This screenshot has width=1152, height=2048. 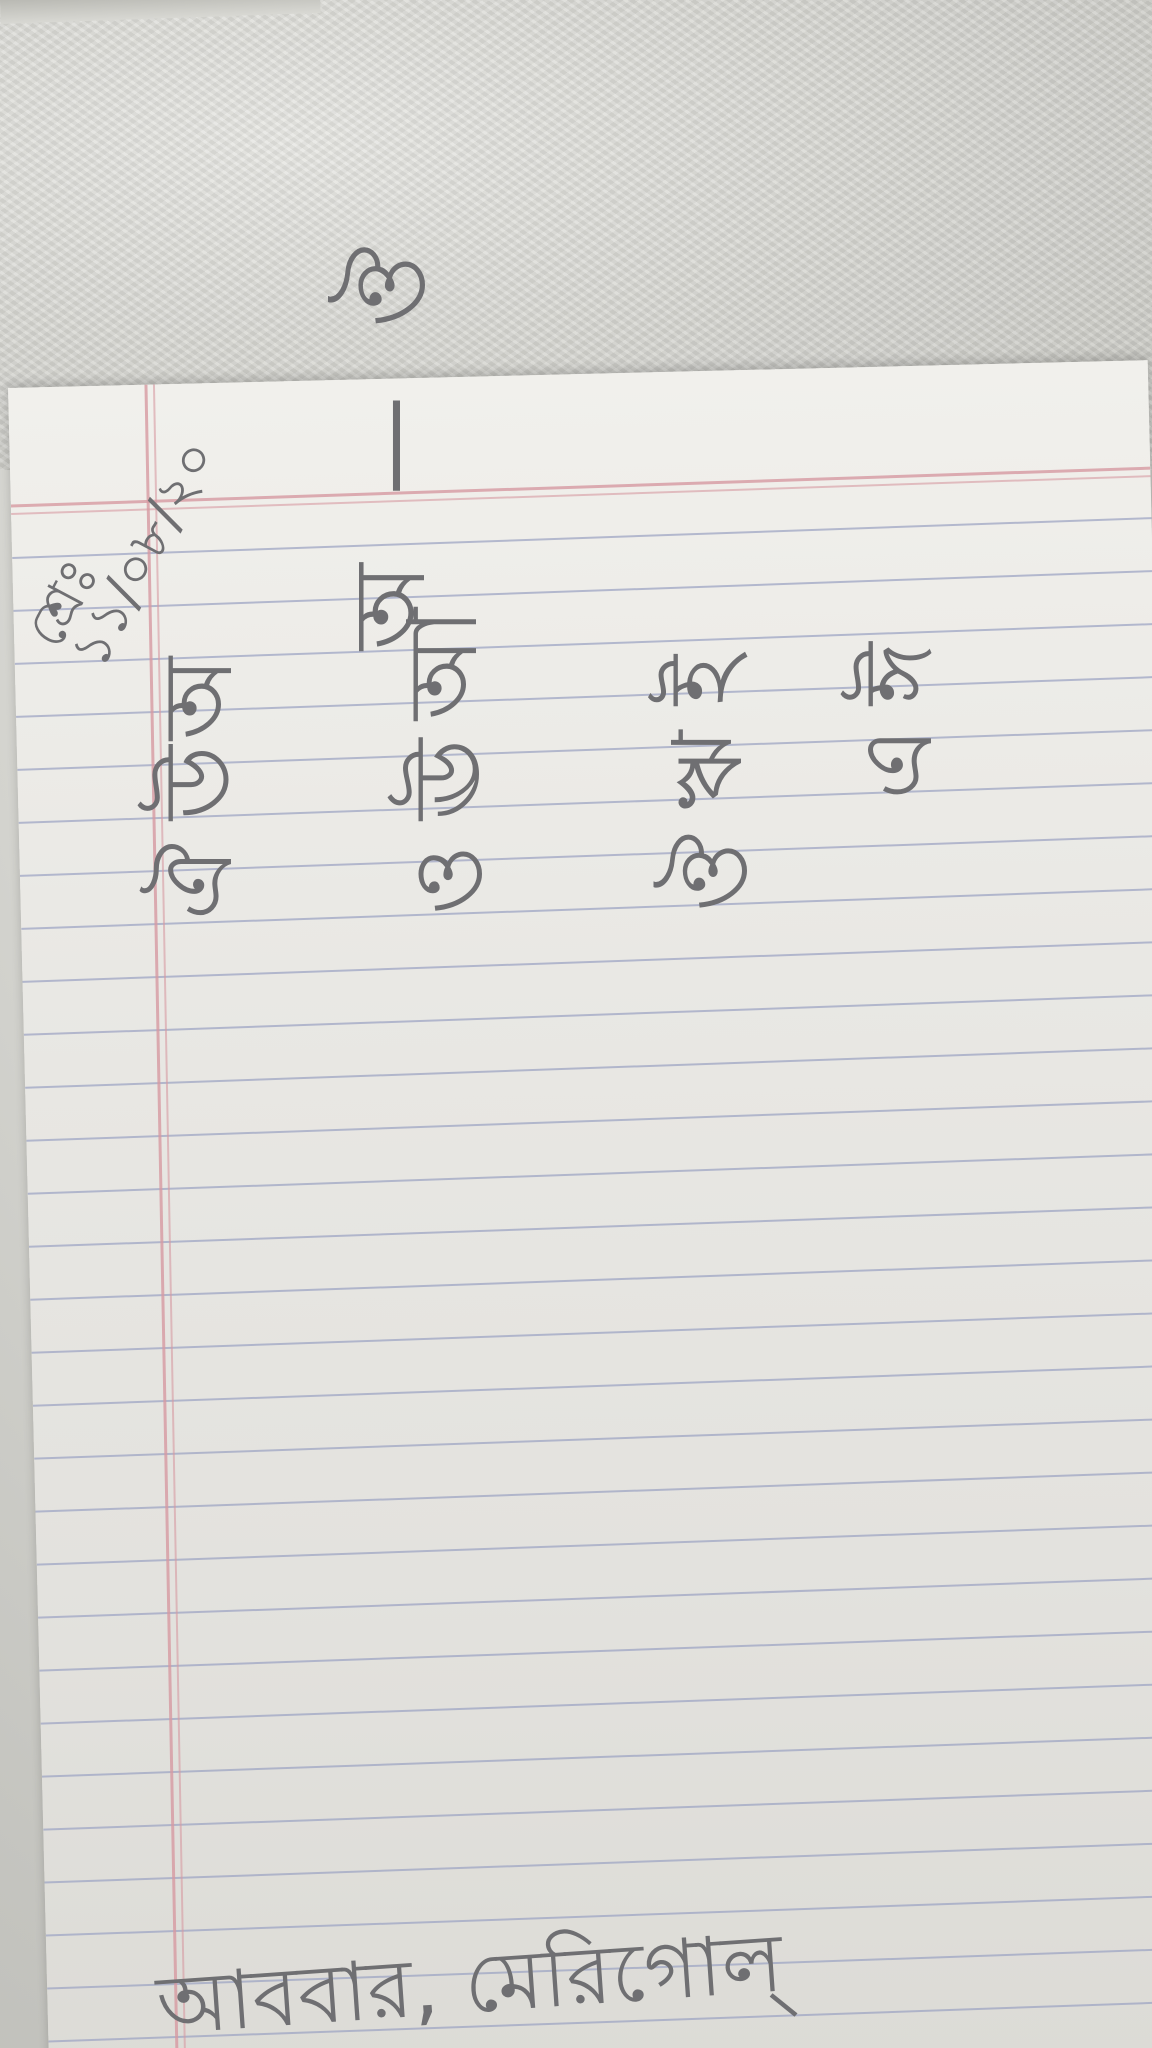 I want to click on vowel-letter: ঔ, so click(x=713, y=872).